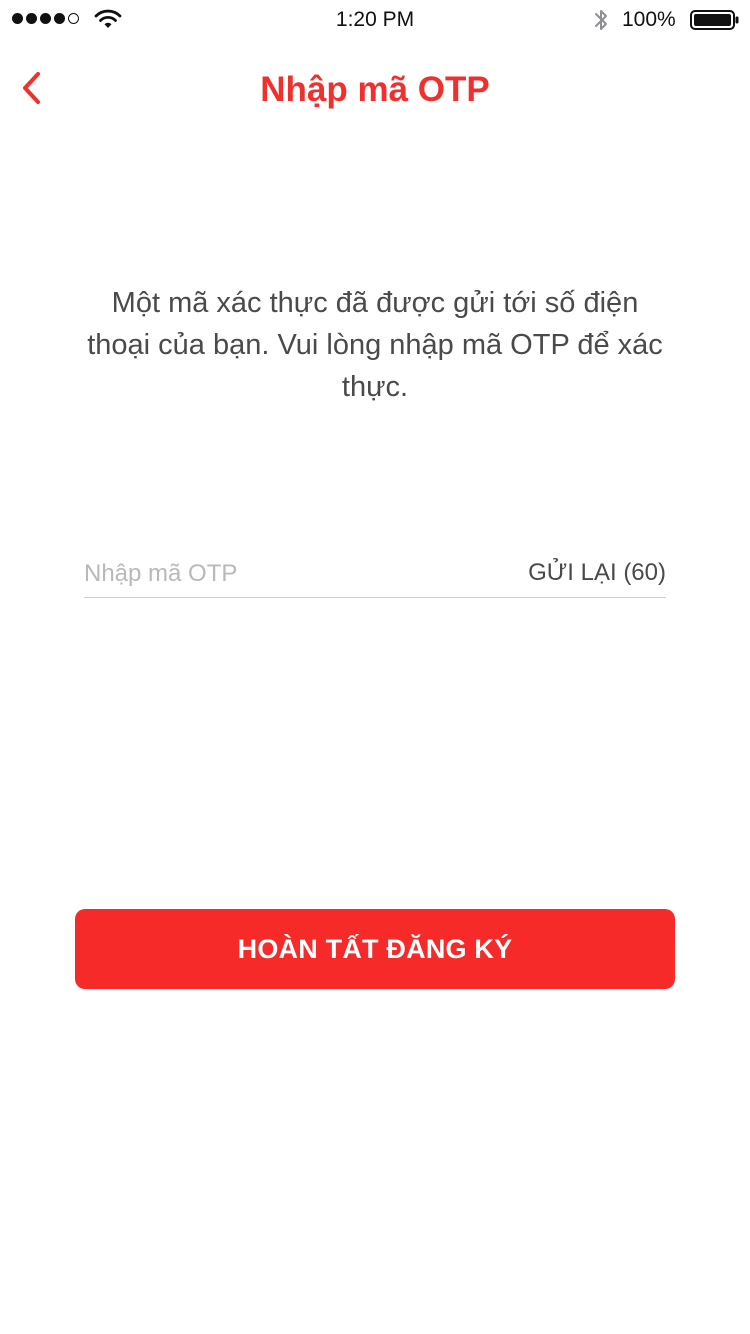 Image resolution: width=750 pixels, height=1334 pixels. Describe the element at coordinates (375, 20) in the screenshot. I see `status-bar: 1:20 PM 100%` at that location.